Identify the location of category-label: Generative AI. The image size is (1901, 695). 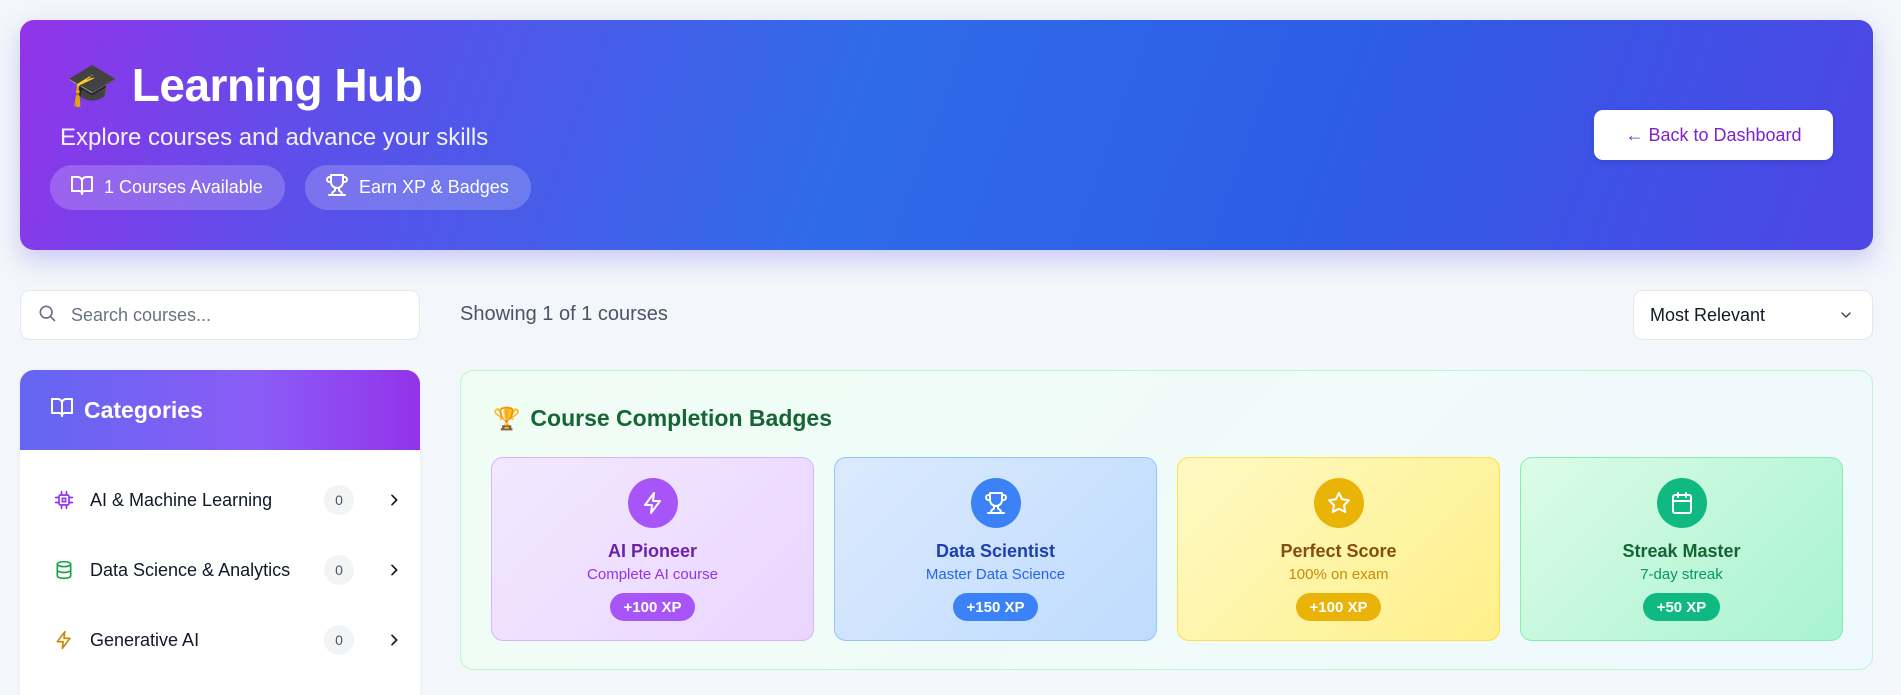
(145, 639).